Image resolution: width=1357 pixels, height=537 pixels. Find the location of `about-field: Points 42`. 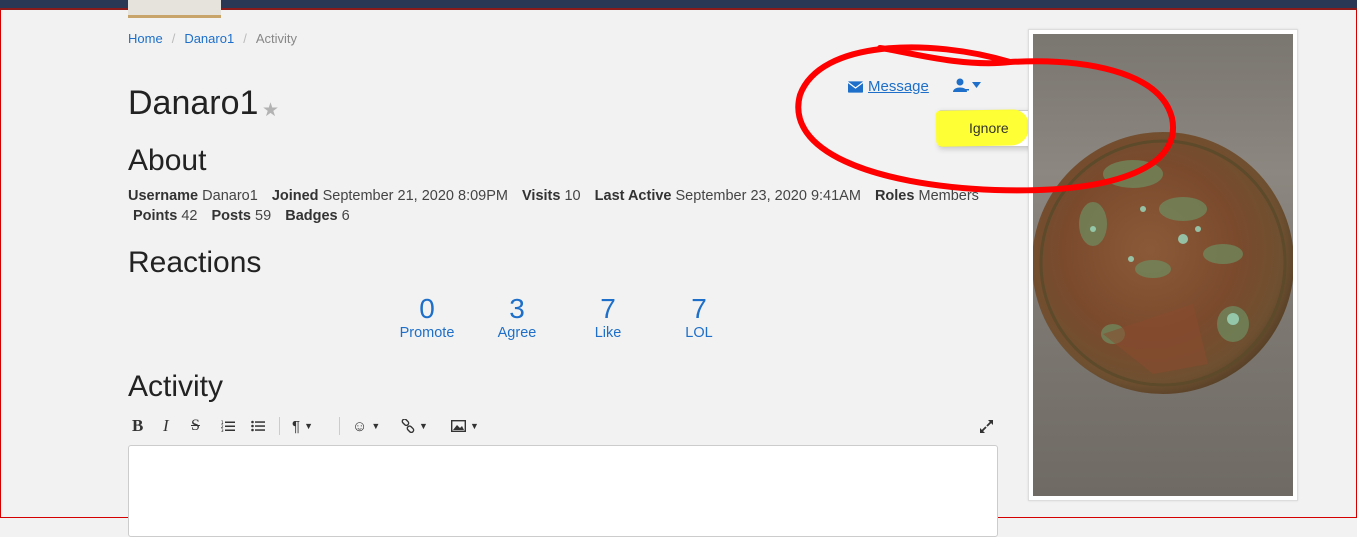

about-field: Points 42 is located at coordinates (165, 216).